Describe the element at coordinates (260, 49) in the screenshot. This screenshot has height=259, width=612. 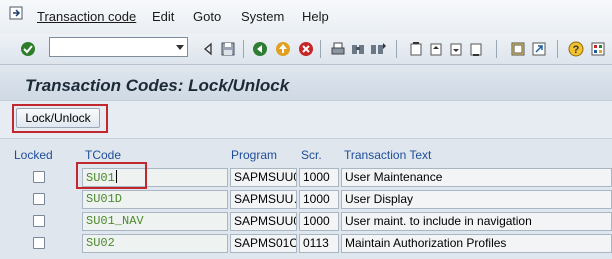
I see `back-icon` at that location.